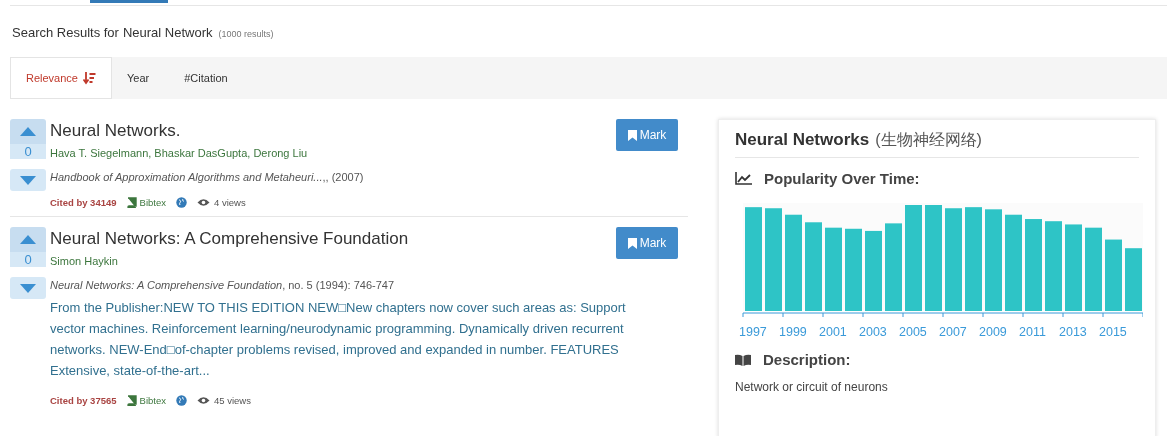 The height and width of the screenshot is (436, 1167). What do you see at coordinates (223, 285) in the screenshot?
I see `result-venue: Neural Networks: A Comprehensive Foundation, no. 5 (1994): 746-747` at bounding box center [223, 285].